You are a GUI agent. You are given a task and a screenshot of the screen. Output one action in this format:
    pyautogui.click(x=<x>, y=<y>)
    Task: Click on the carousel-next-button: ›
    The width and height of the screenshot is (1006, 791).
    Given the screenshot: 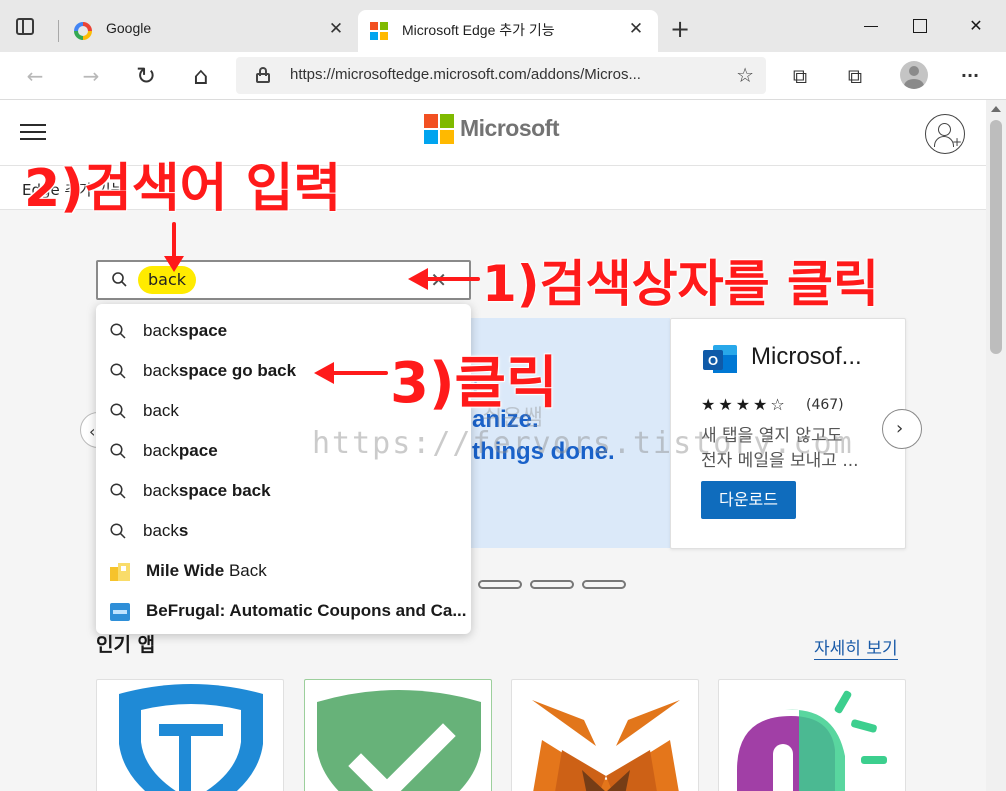 What is the action you would take?
    pyautogui.click(x=902, y=429)
    